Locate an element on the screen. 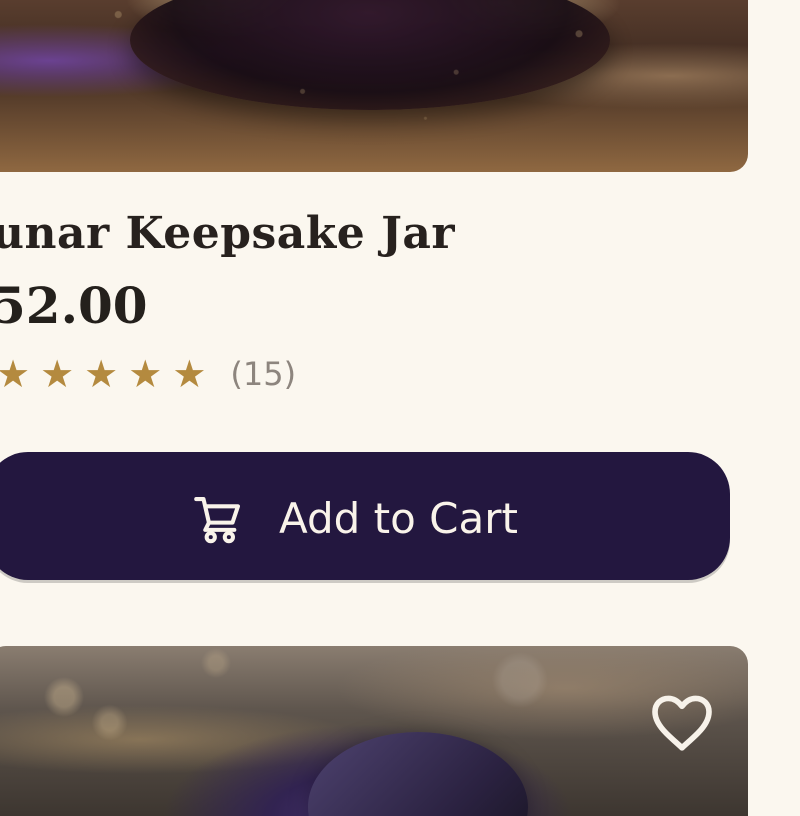 The width and height of the screenshot is (800, 816). star-icon-1: ★ is located at coordinates (15, 374).